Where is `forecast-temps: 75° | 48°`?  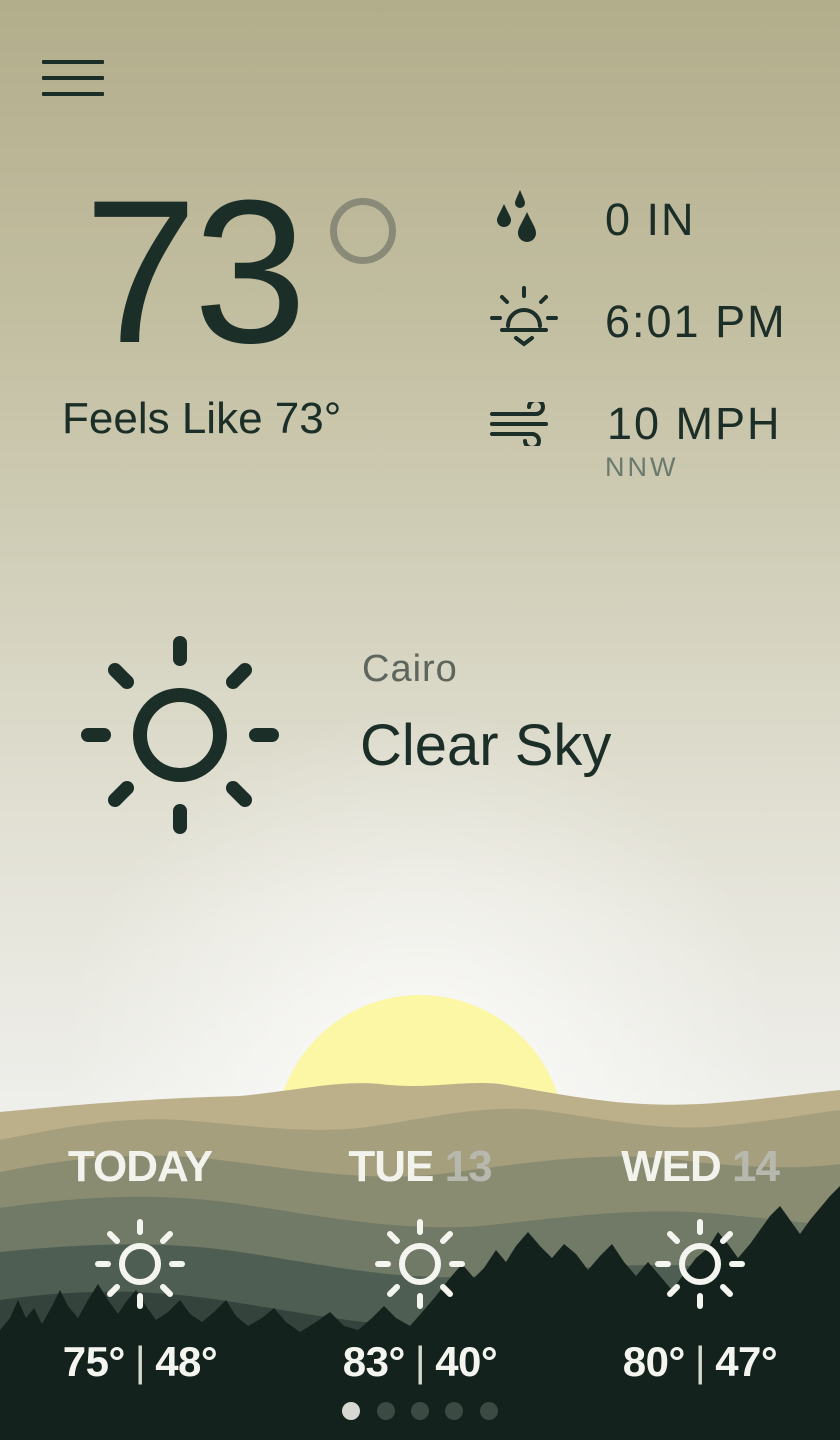 forecast-temps: 75° | 48° is located at coordinates (140, 1361).